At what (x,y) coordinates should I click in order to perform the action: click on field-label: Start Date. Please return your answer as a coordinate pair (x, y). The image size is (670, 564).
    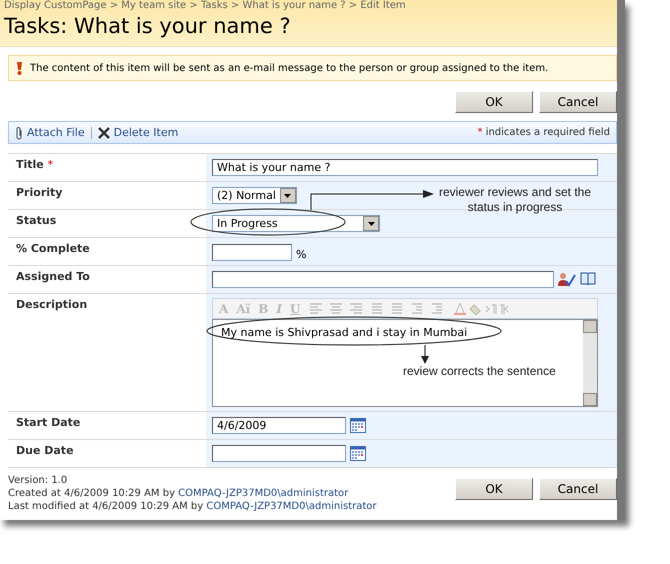
    Looking at the image, I should click on (48, 422).